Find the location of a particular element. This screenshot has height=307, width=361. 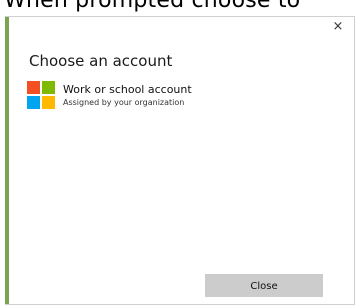

logo-blue-square is located at coordinates (33, 102).